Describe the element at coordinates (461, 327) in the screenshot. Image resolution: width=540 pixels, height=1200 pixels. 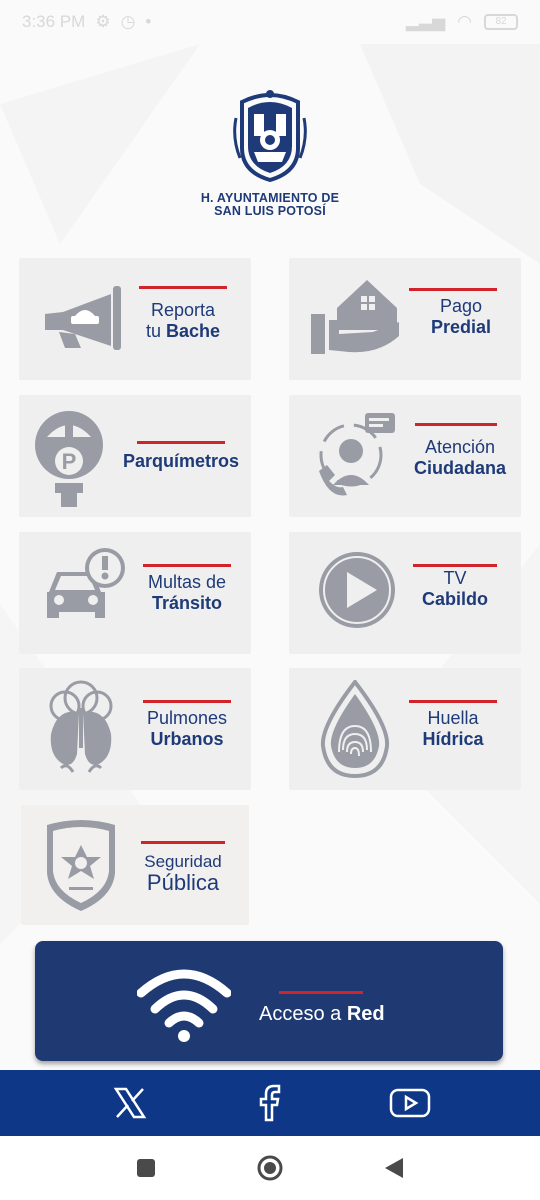
I see `tile-label-bold: Predial` at that location.